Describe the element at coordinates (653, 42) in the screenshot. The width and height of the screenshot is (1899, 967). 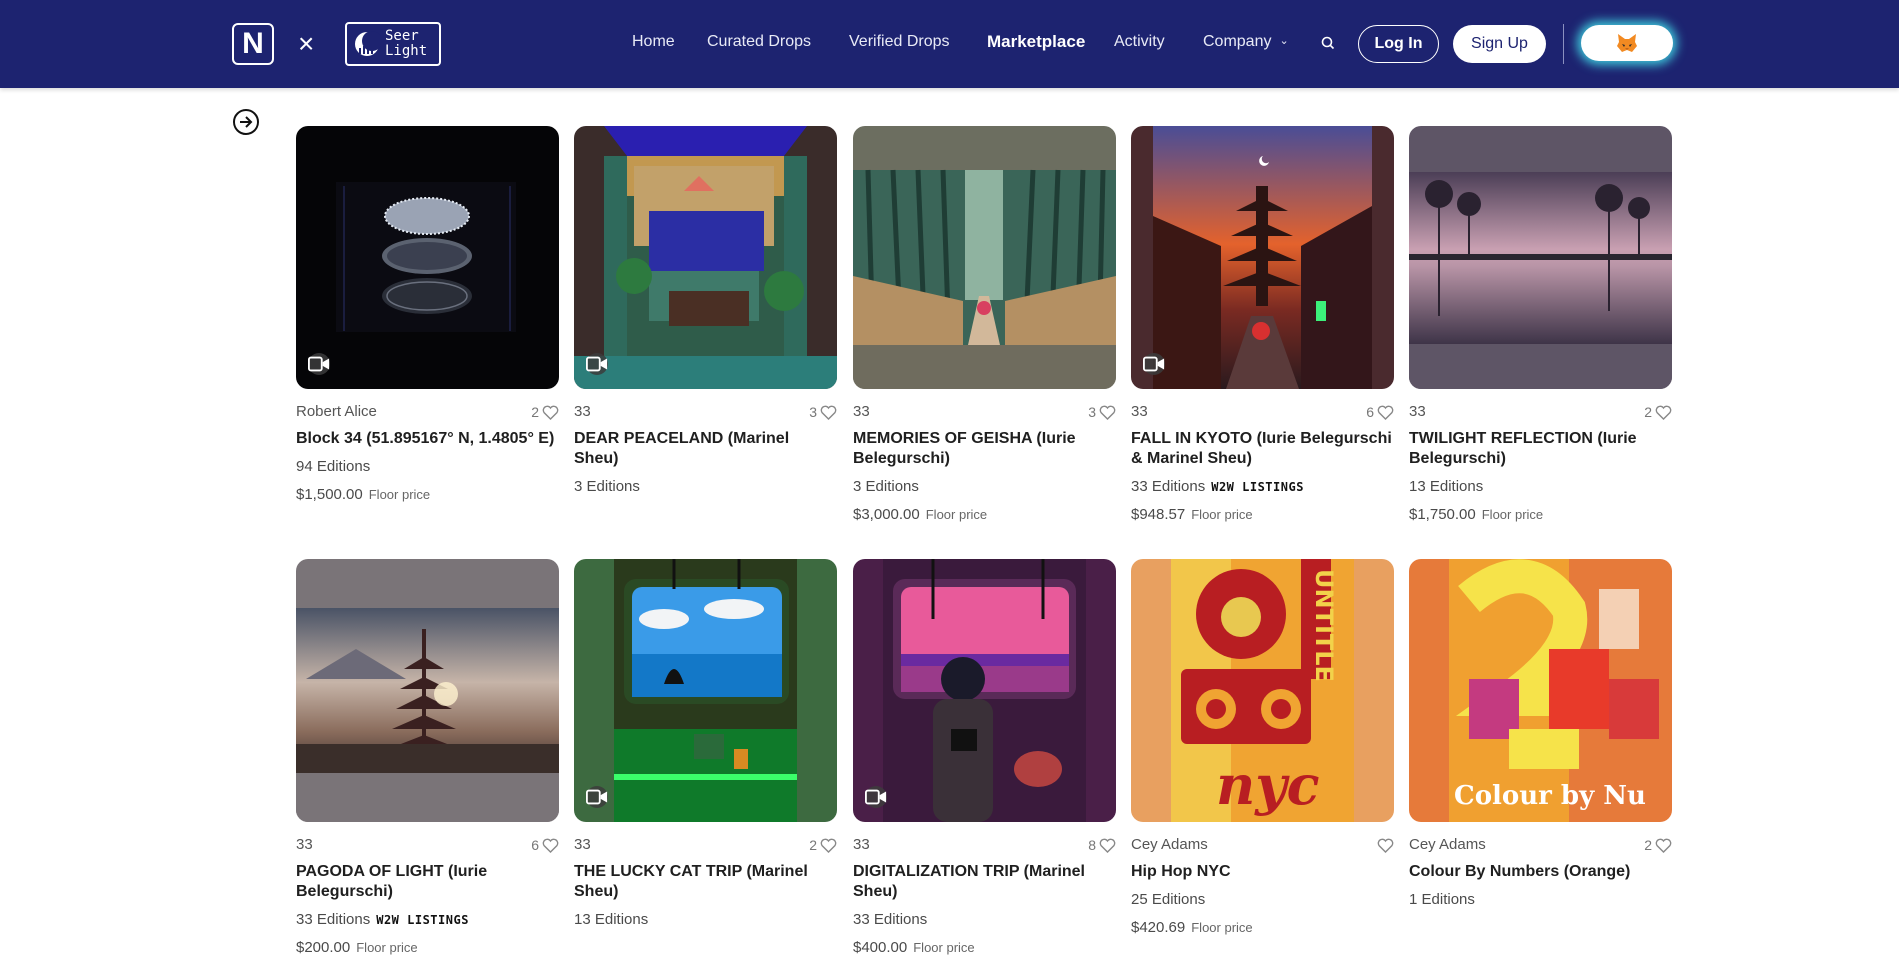
I see `nav-home: Home` at that location.